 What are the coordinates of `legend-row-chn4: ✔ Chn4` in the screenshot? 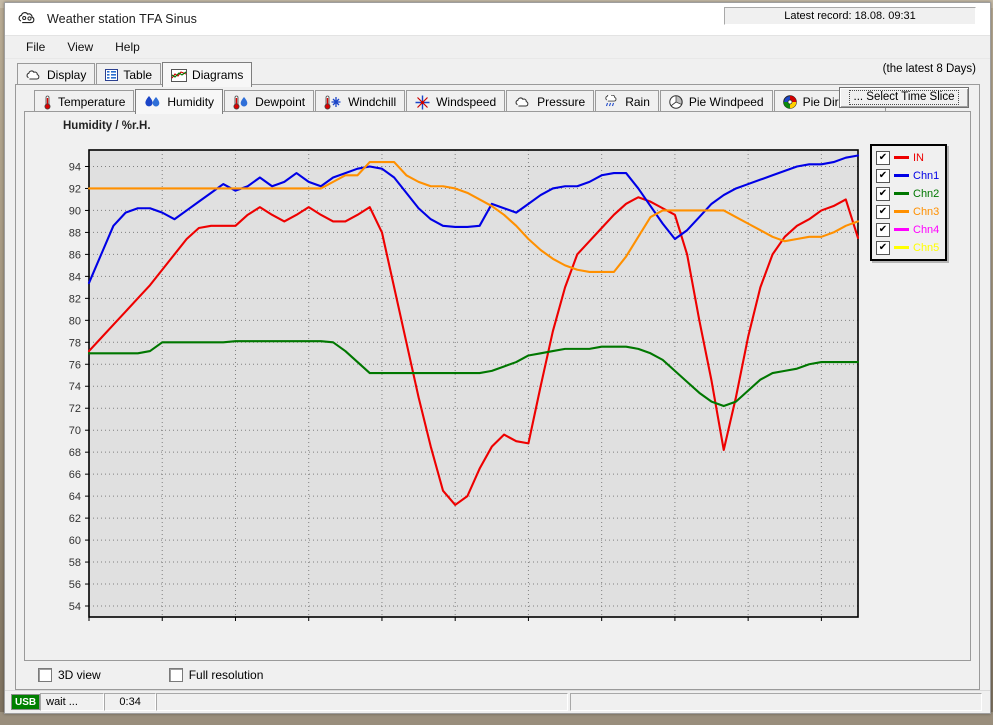 It's located at (907, 229).